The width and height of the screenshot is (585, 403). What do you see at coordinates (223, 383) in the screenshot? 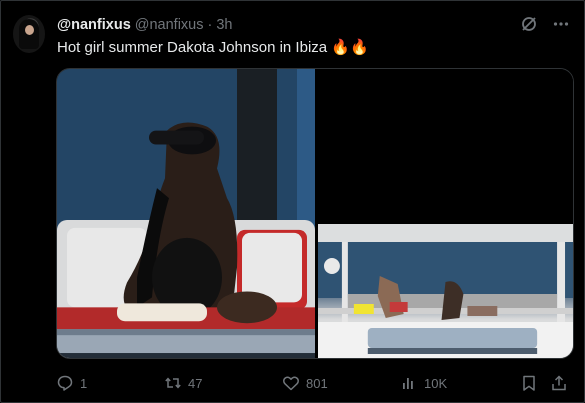
I see `retweet-button: 47` at bounding box center [223, 383].